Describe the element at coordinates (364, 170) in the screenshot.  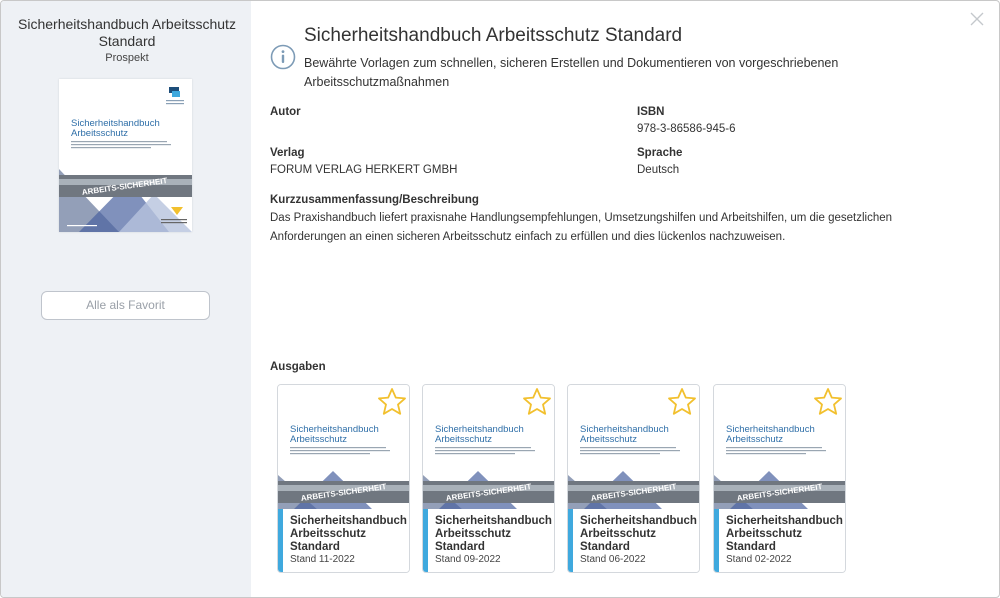
I see `publisher-value: FORUM VERLAG HERKERT GMBH` at that location.